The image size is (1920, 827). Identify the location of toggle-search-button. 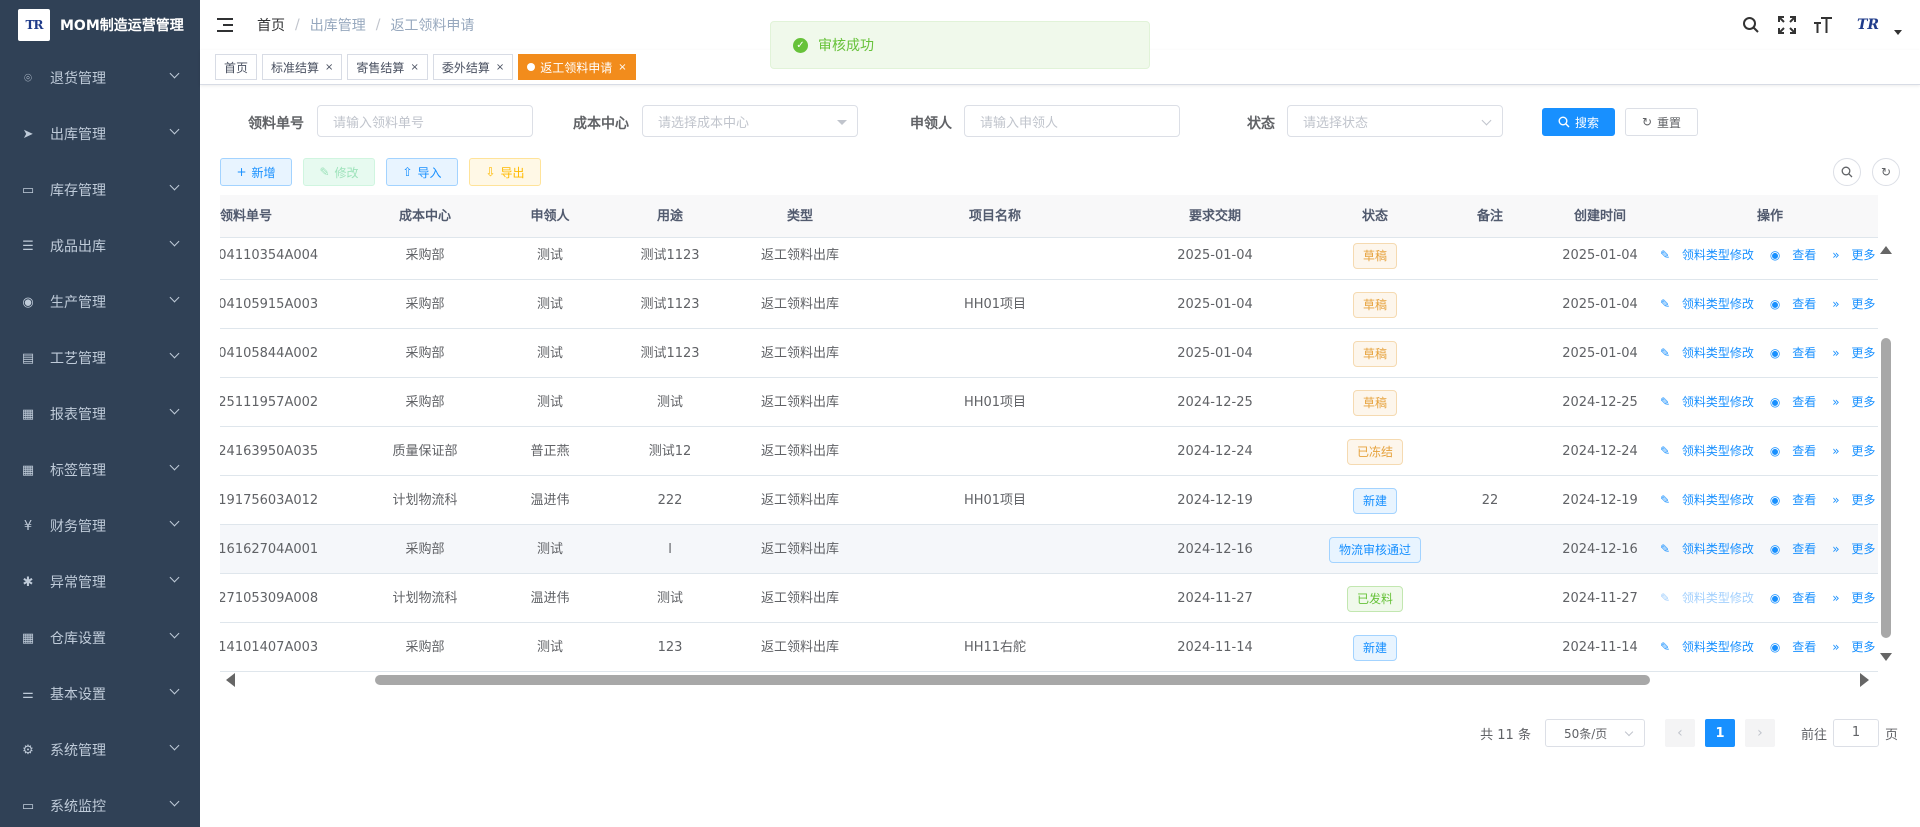
(1847, 172).